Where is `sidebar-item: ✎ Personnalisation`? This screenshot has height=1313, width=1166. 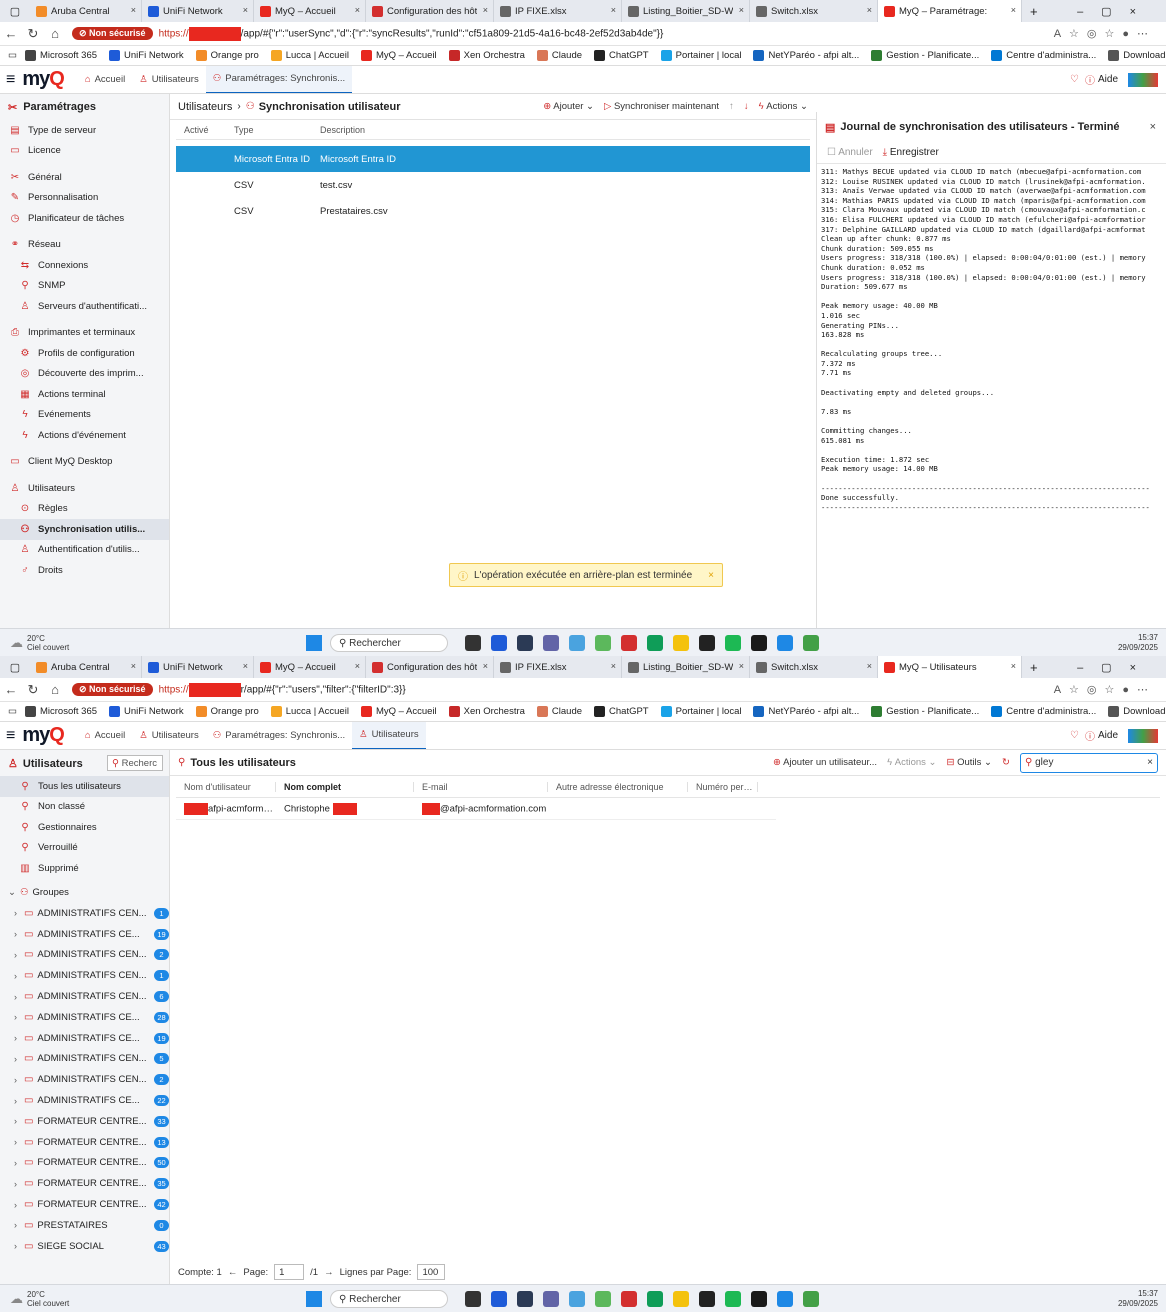 sidebar-item: ✎ Personnalisation is located at coordinates (84, 198).